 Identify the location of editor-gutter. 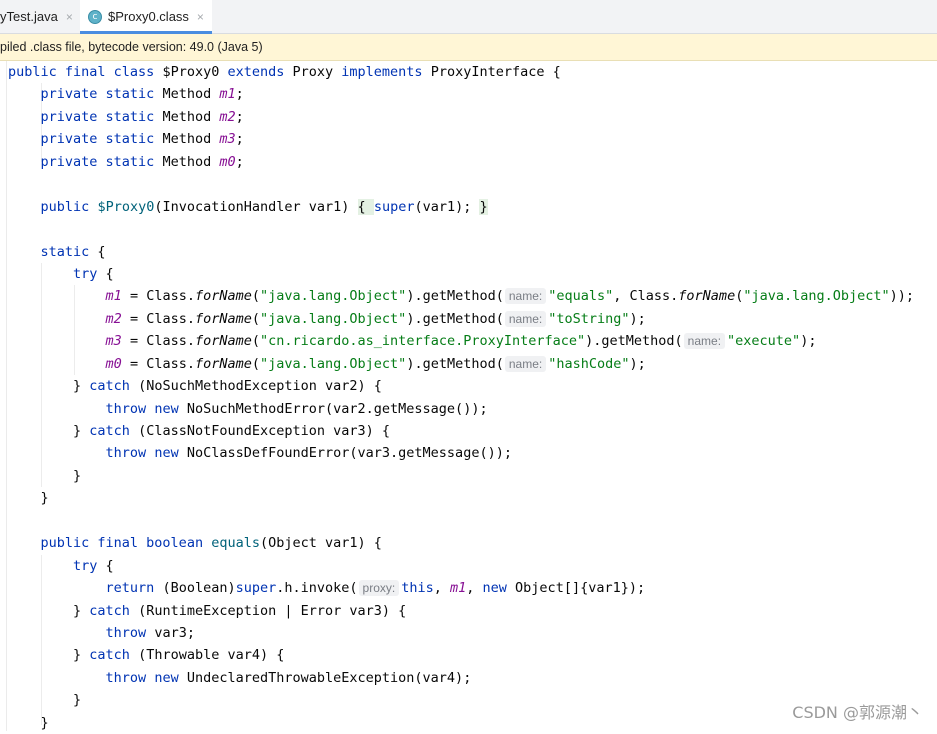
(3, 396).